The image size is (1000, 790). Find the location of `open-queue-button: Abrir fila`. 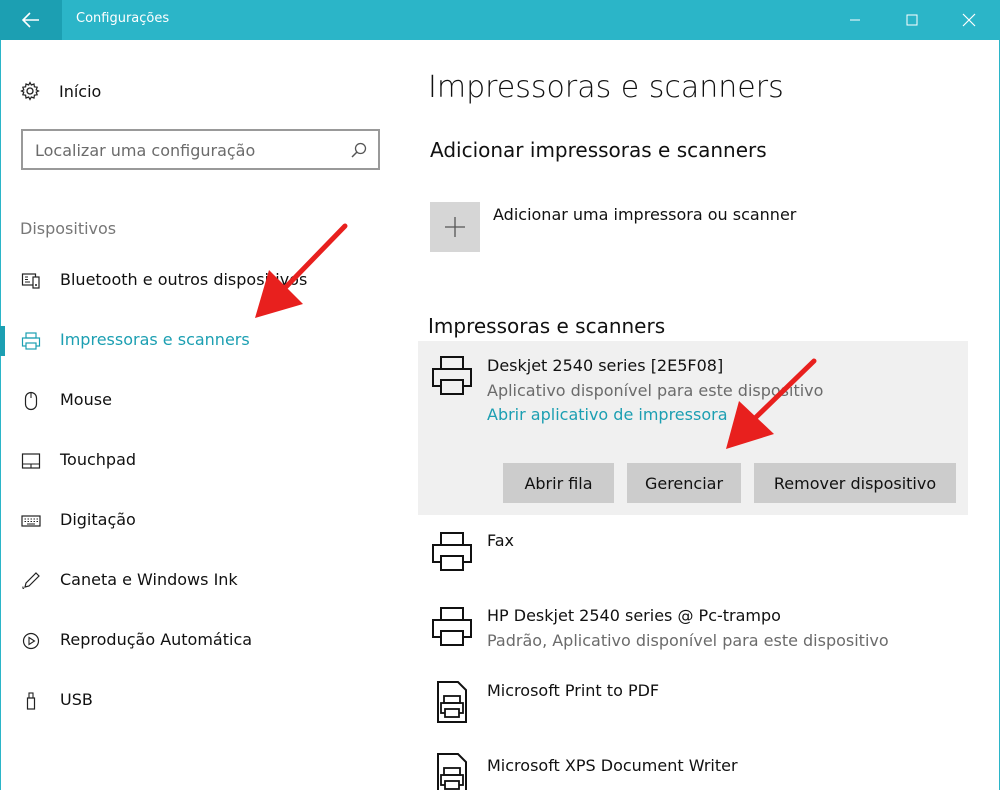

open-queue-button: Abrir fila is located at coordinates (558, 483).